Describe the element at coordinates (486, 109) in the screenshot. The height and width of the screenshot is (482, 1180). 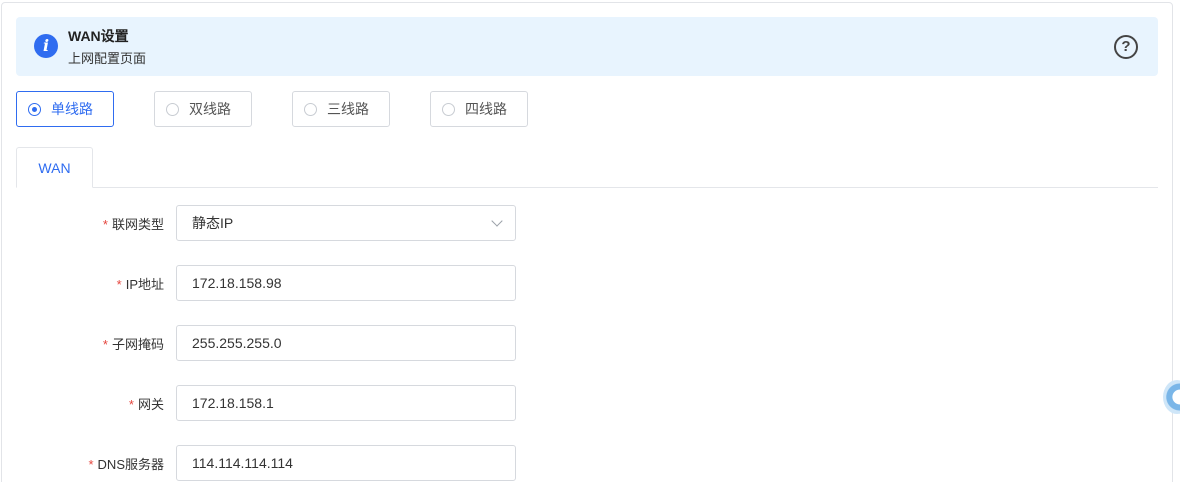
I see `mode-label: 四线路` at that location.